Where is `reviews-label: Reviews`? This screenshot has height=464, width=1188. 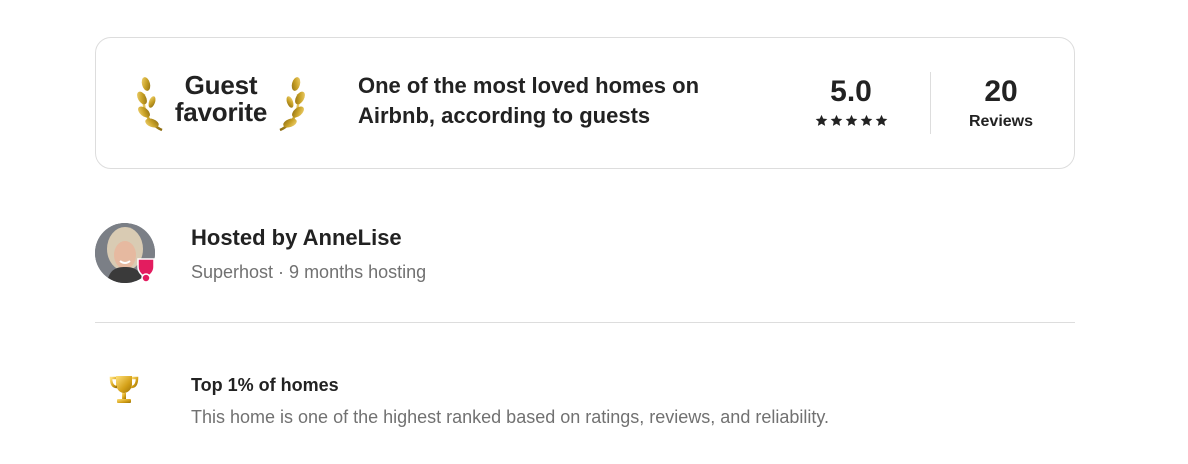 reviews-label: Reviews is located at coordinates (1001, 121).